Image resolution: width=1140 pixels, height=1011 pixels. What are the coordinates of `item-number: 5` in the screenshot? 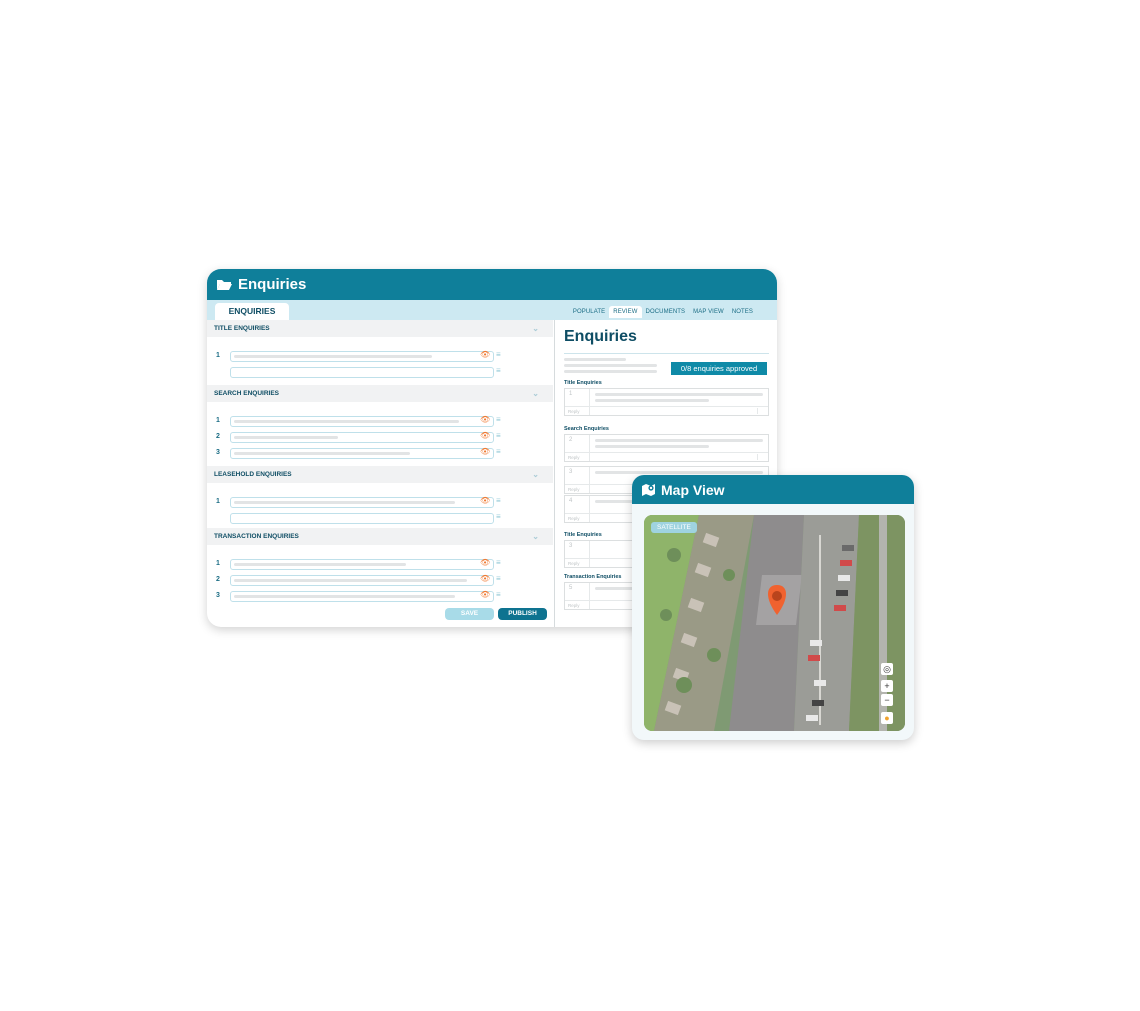 It's located at (571, 588).